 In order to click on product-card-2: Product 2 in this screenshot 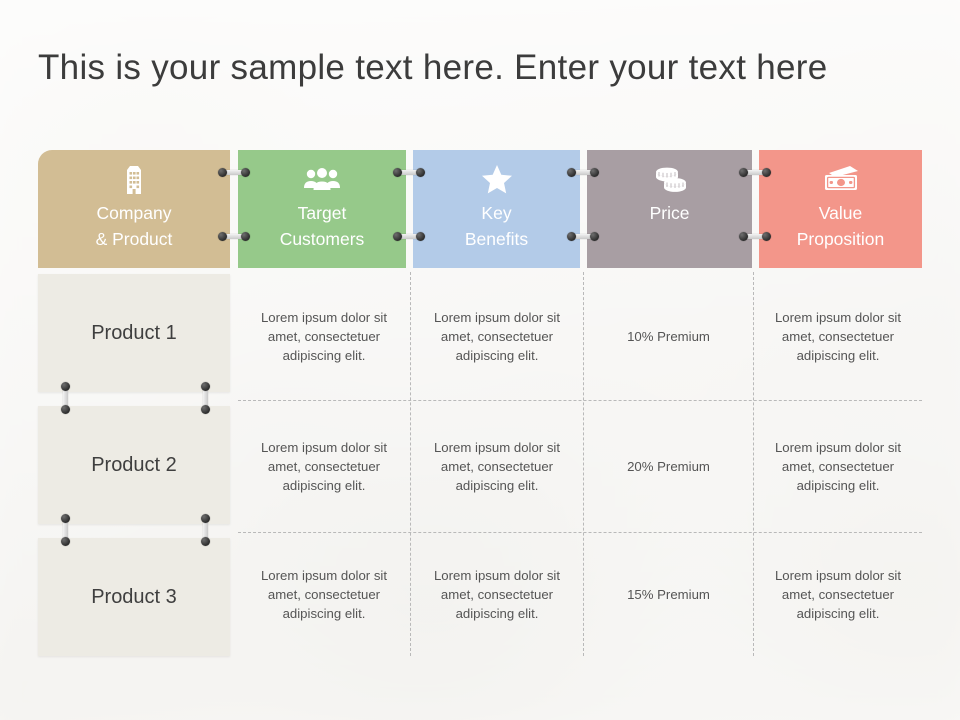, I will do `click(134, 465)`.